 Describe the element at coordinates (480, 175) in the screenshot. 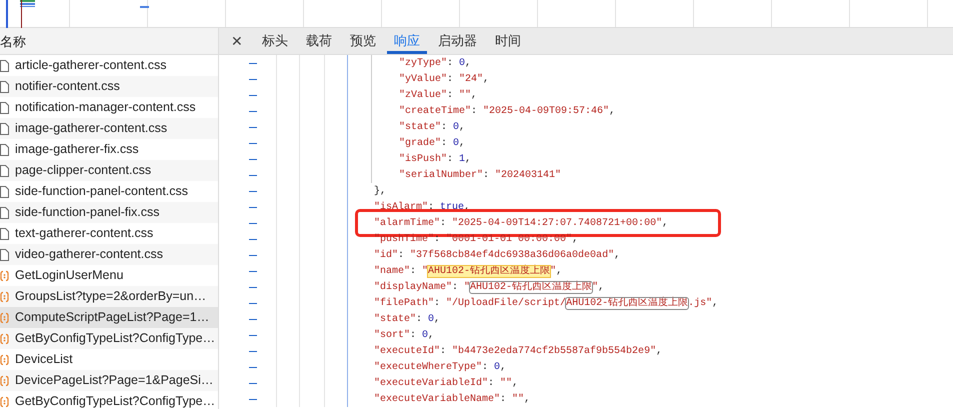

I see `code-line: "serialNumber": "202403141"` at that location.